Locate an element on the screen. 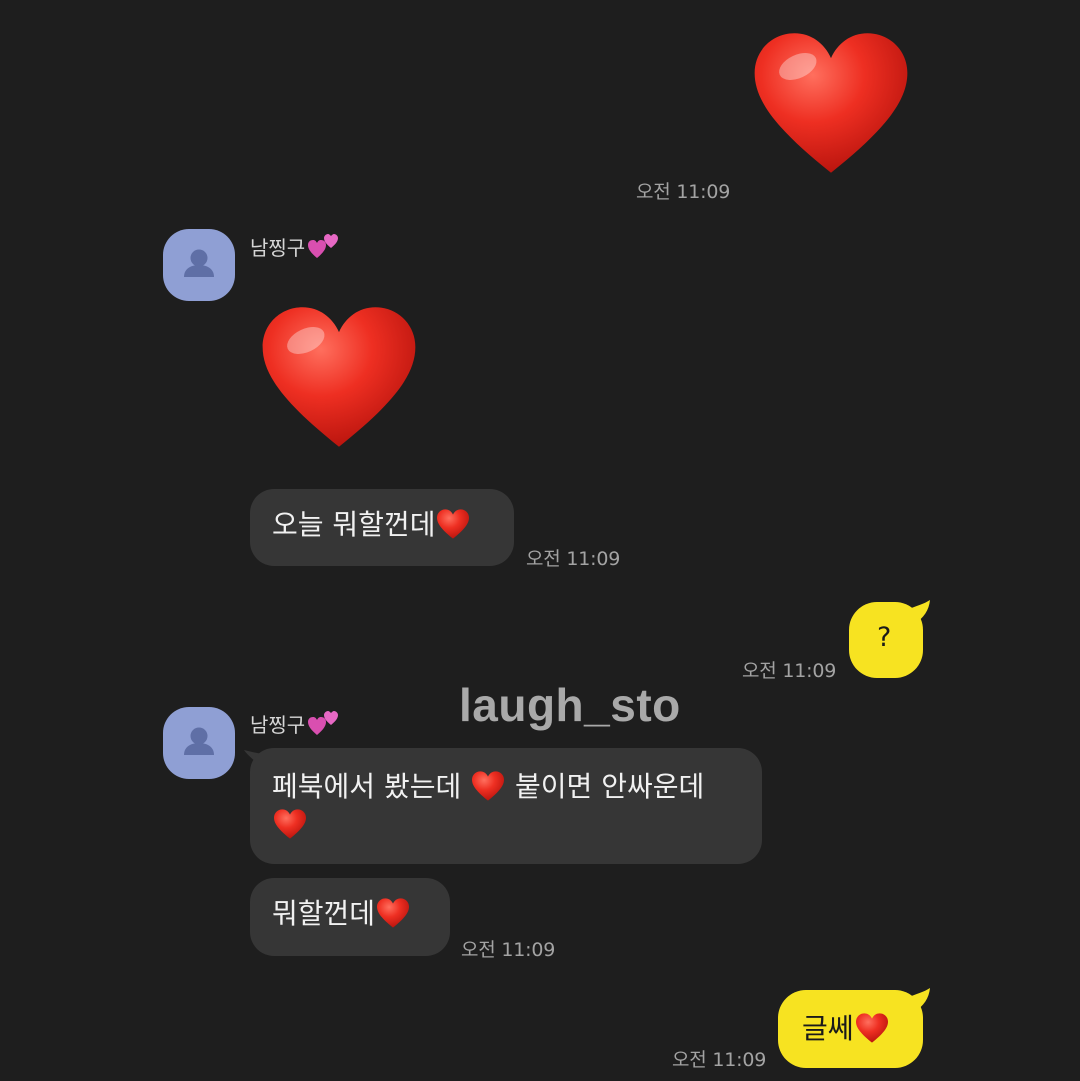 This screenshot has width=1080, height=1081. message-bubble: 페북에서 봤는데 붙이면 안싸운데 is located at coordinates (506, 806).